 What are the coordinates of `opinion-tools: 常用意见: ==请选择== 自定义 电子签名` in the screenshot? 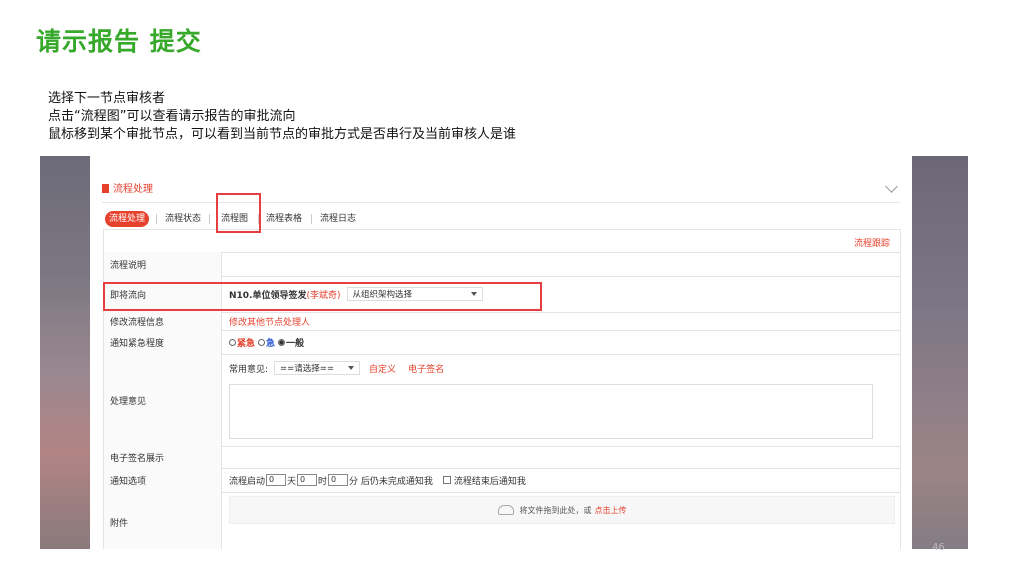 It's located at (336, 368).